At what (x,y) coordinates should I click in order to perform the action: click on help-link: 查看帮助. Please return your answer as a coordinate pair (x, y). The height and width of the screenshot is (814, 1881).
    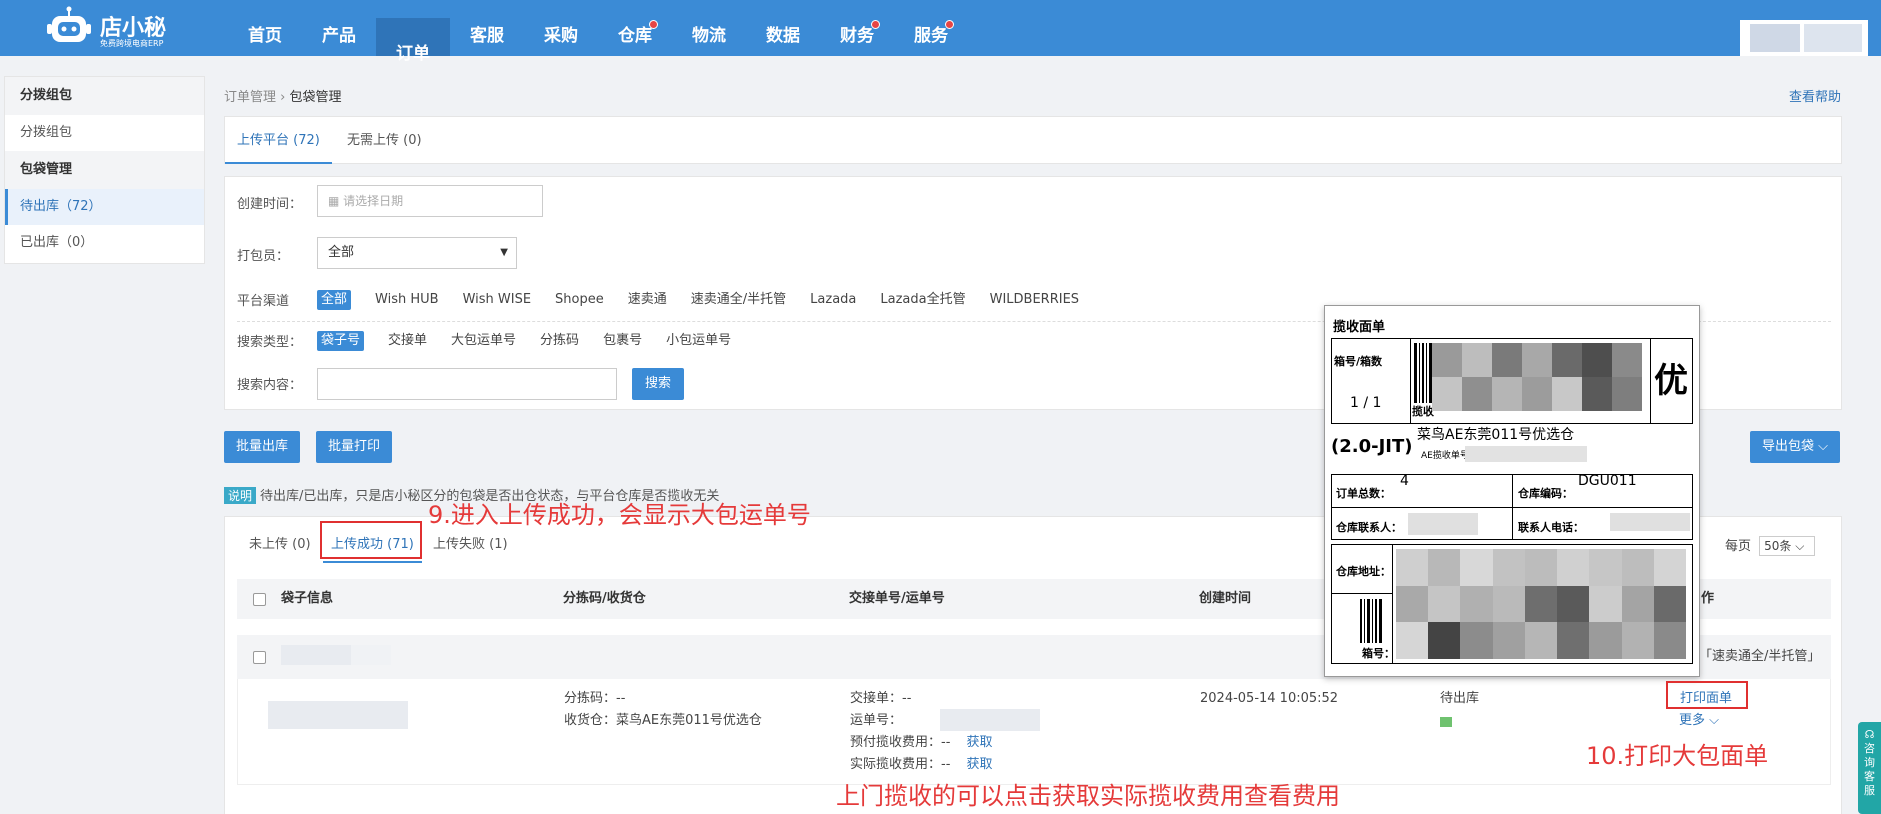
    Looking at the image, I should click on (1815, 95).